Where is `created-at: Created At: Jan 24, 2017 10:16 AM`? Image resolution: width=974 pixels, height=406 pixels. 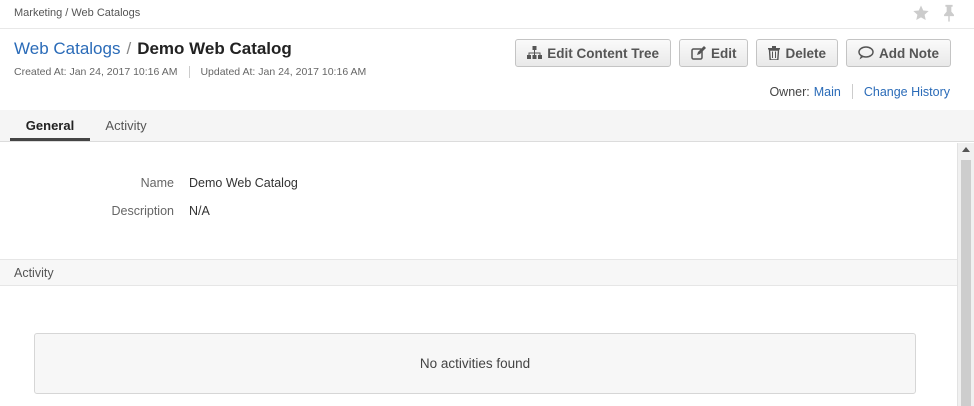 created-at: Created At: Jan 24, 2017 10:16 AM is located at coordinates (96, 72).